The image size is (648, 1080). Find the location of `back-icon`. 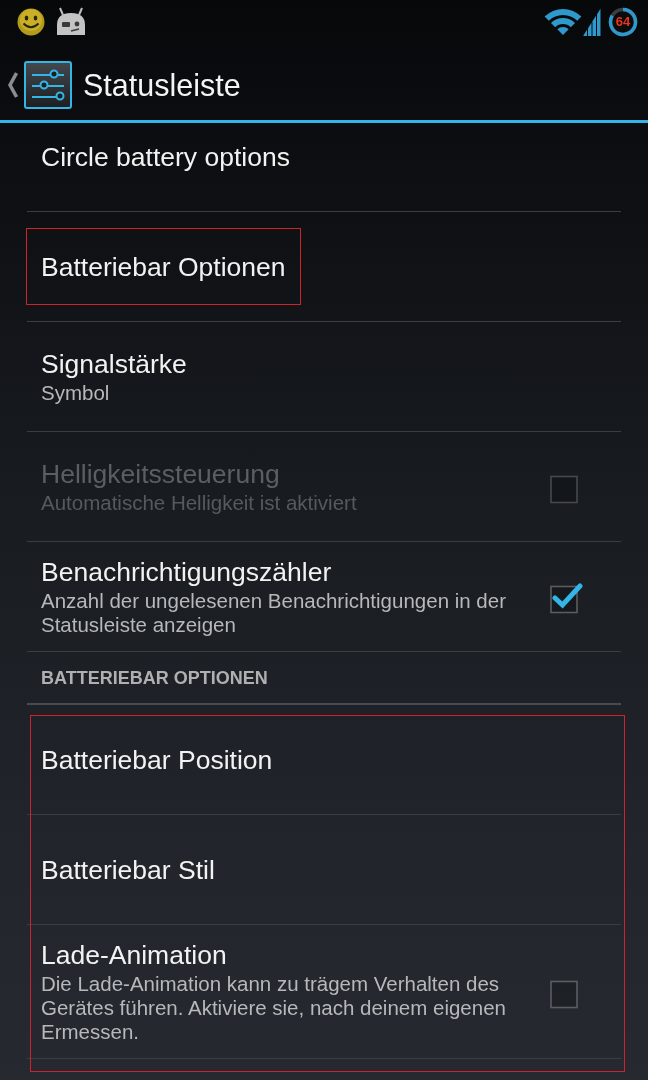

back-icon is located at coordinates (13, 85).